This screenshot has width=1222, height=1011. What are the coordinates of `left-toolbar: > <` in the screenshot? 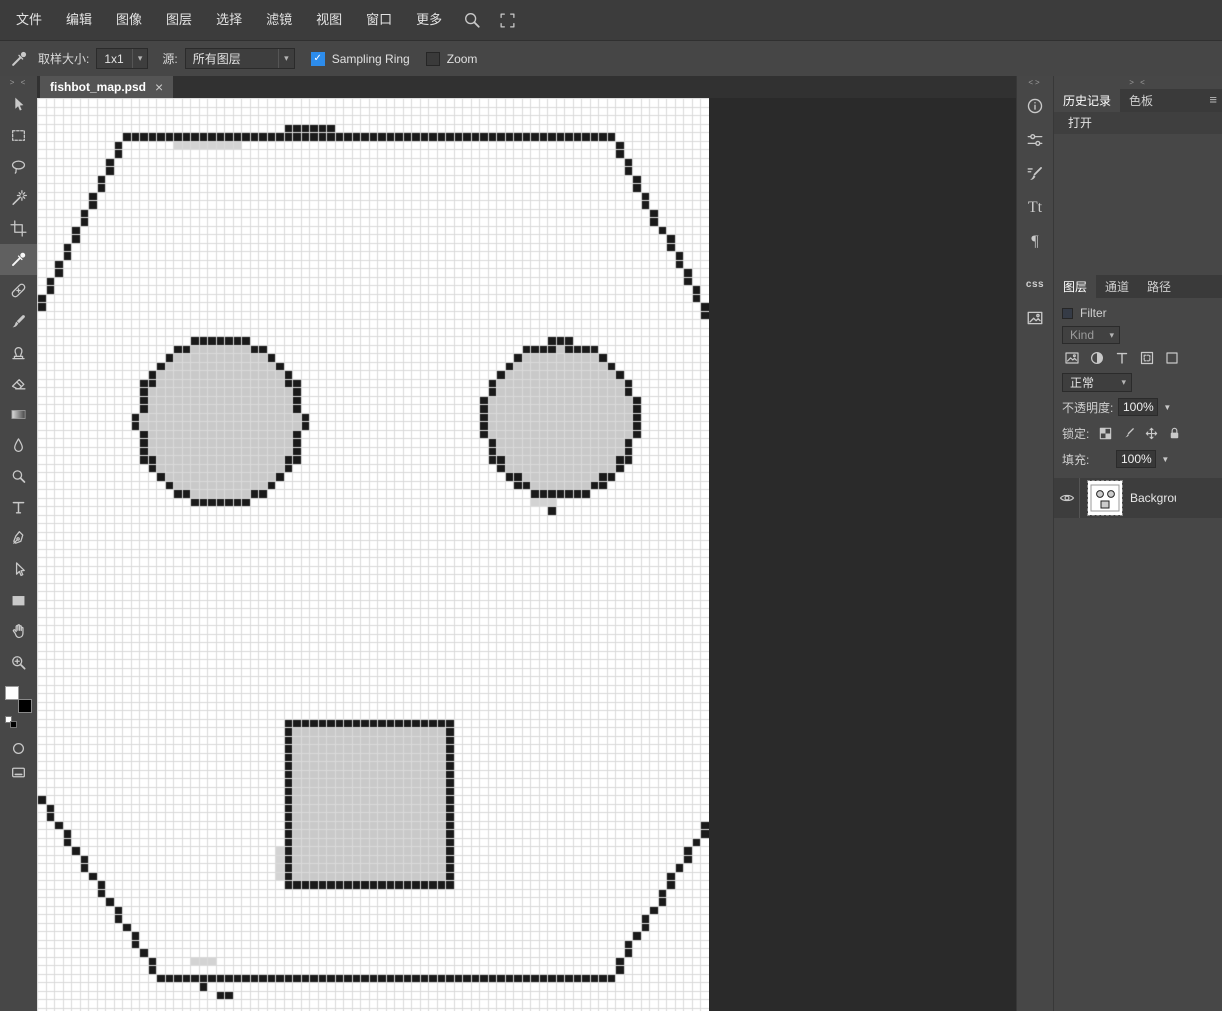 It's located at (18, 543).